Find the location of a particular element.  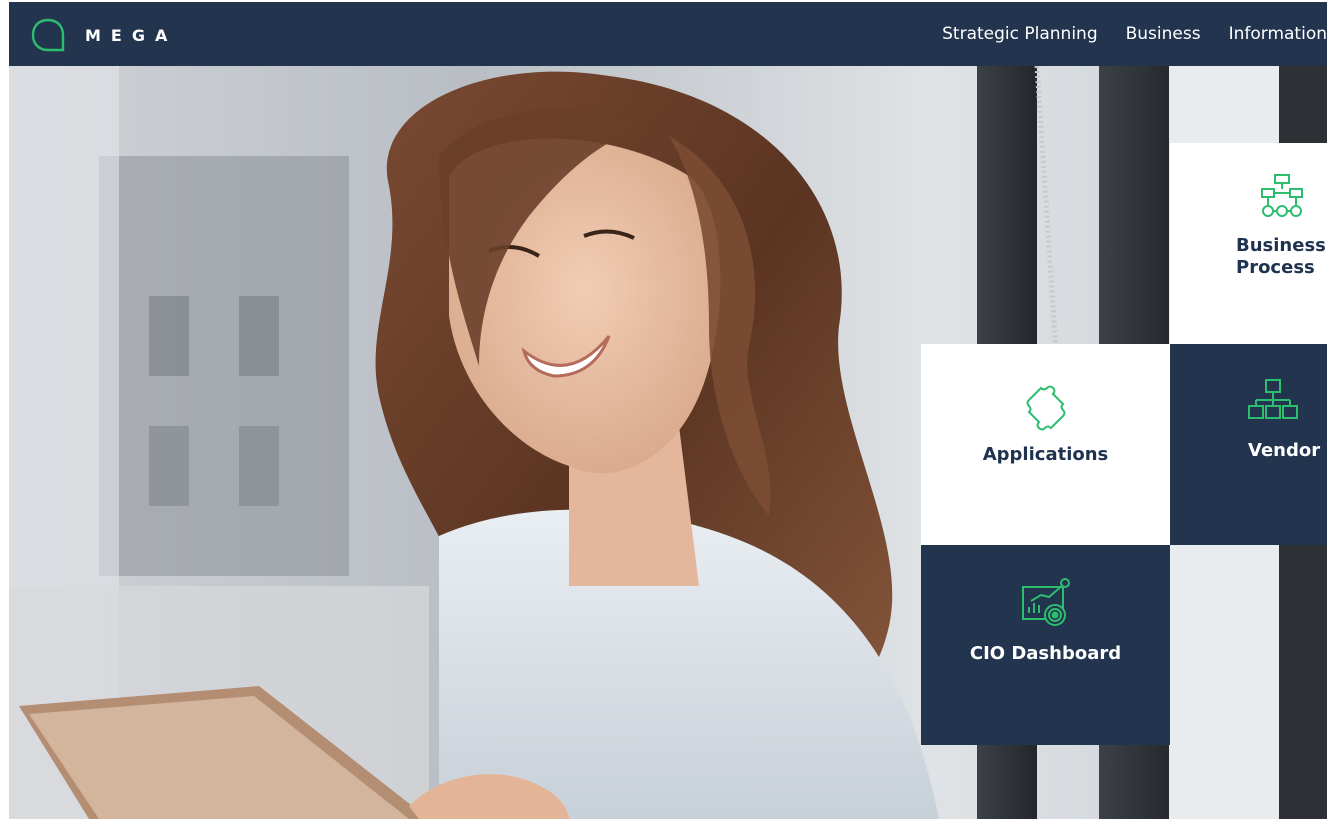

nav-item-information: Information is located at coordinates (1271, 34).